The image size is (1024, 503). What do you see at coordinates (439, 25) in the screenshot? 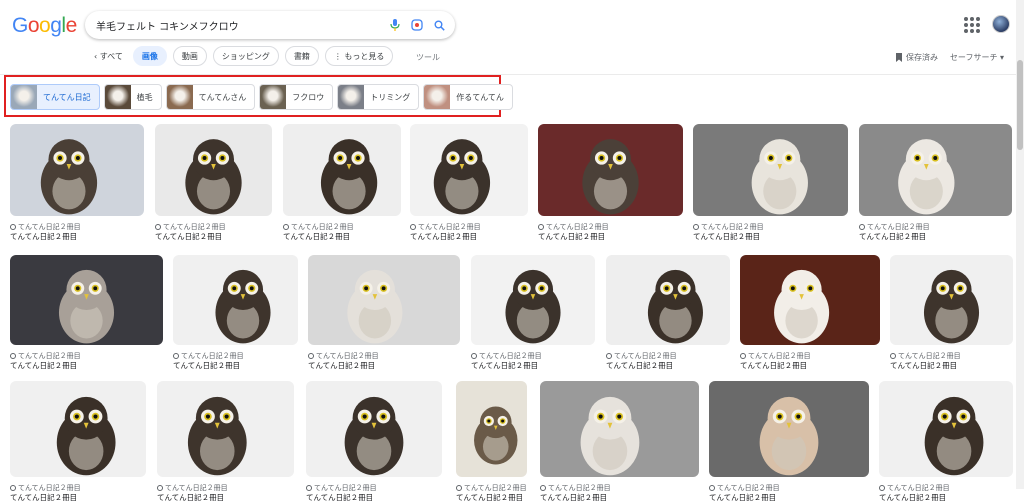
I see `search-icon` at bounding box center [439, 25].